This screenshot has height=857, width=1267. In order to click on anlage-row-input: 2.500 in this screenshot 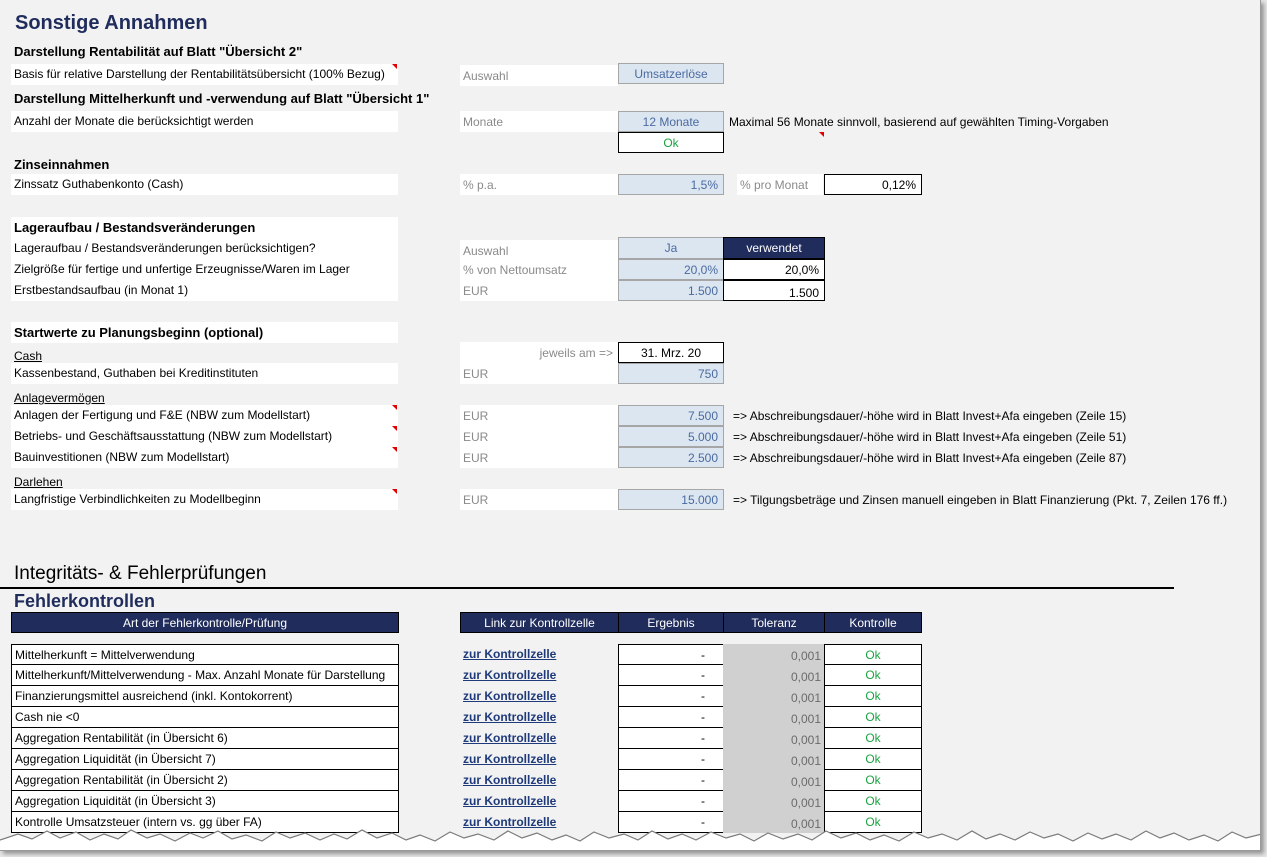, I will do `click(671, 457)`.